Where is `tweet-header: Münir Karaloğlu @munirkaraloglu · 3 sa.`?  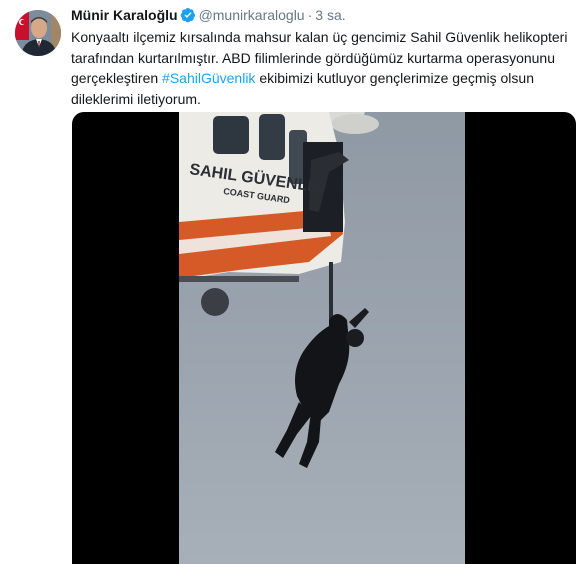 tweet-header: Münir Karaloğlu @munirkaraloglu · 3 sa. is located at coordinates (208, 16).